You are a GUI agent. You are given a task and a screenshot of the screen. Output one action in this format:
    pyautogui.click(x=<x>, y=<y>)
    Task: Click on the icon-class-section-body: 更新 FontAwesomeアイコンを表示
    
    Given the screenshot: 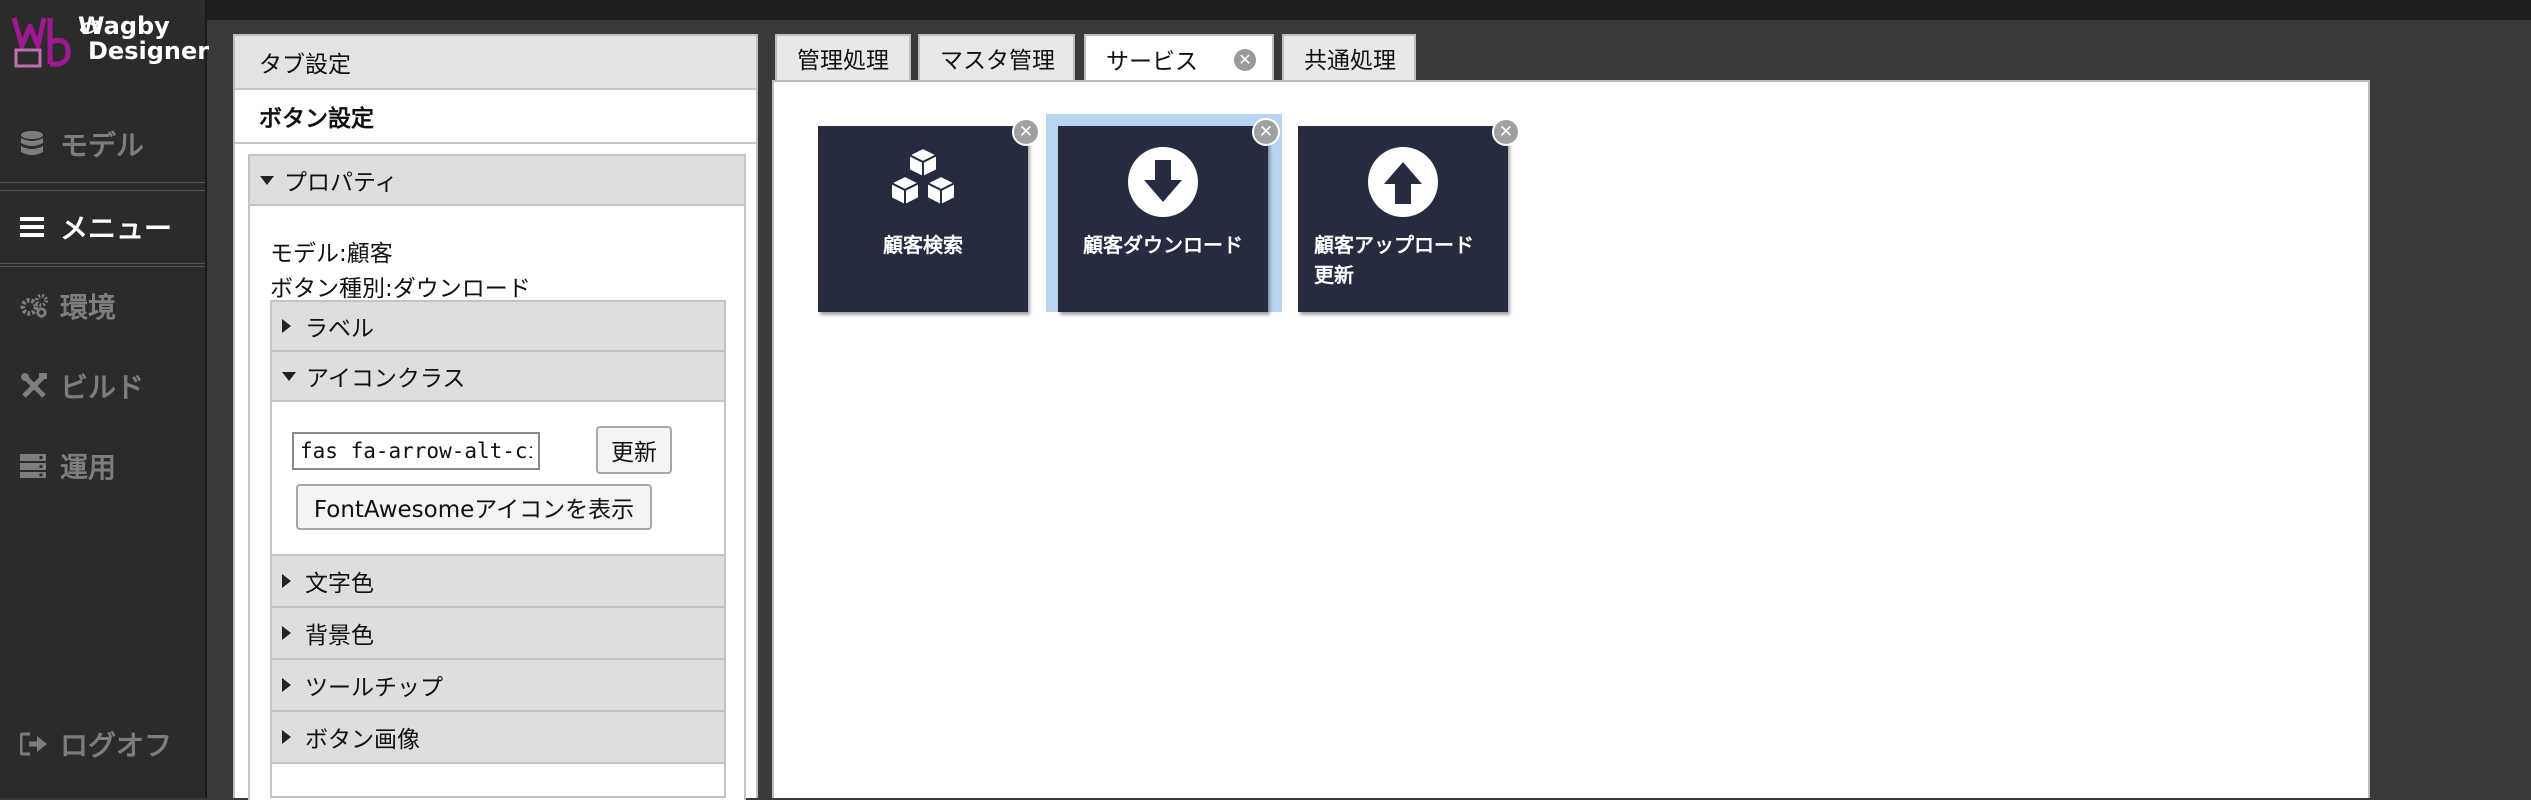 What is the action you would take?
    pyautogui.click(x=498, y=479)
    